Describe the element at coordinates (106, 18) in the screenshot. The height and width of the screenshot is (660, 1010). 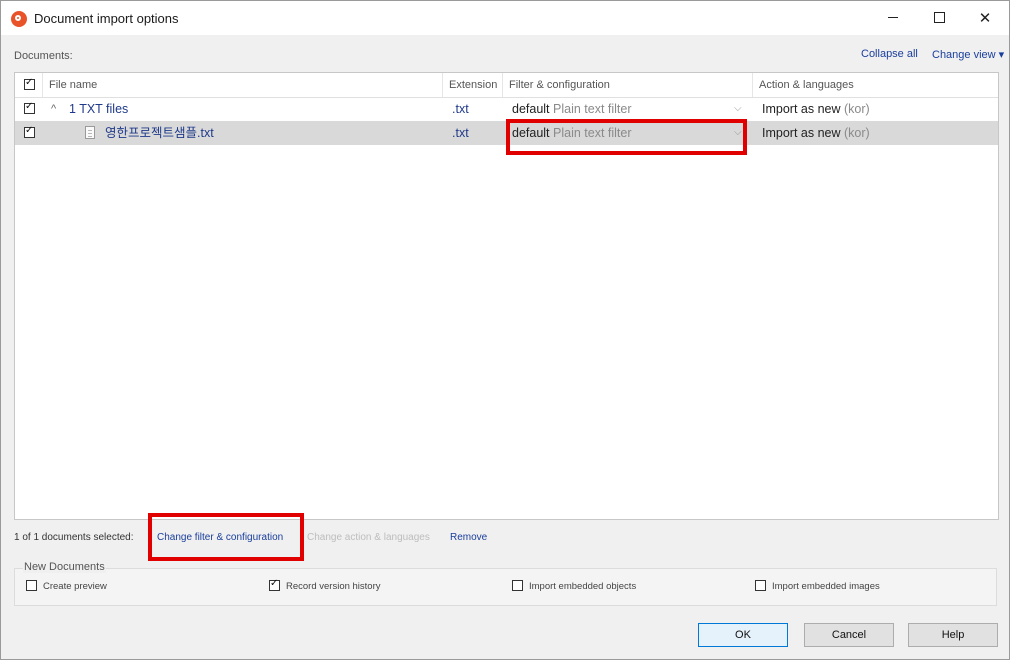
I see `window-title: Document import options` at that location.